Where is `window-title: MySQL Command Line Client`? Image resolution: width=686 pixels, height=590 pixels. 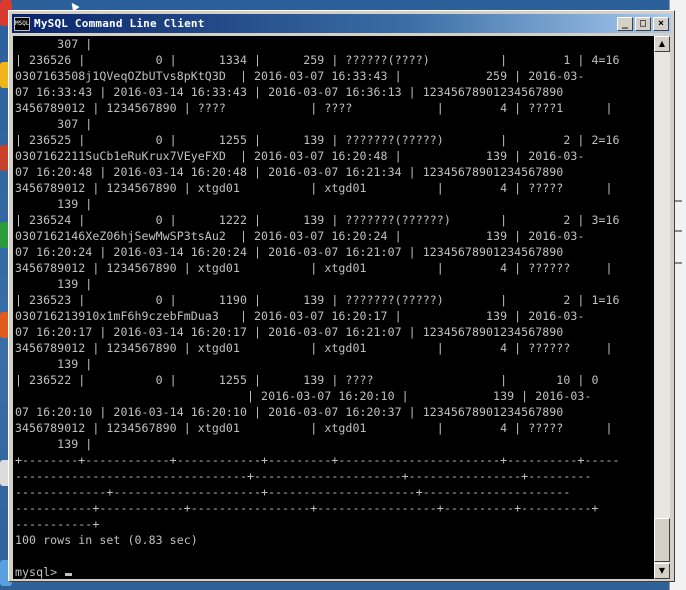 window-title: MySQL Command Line Client is located at coordinates (119, 23).